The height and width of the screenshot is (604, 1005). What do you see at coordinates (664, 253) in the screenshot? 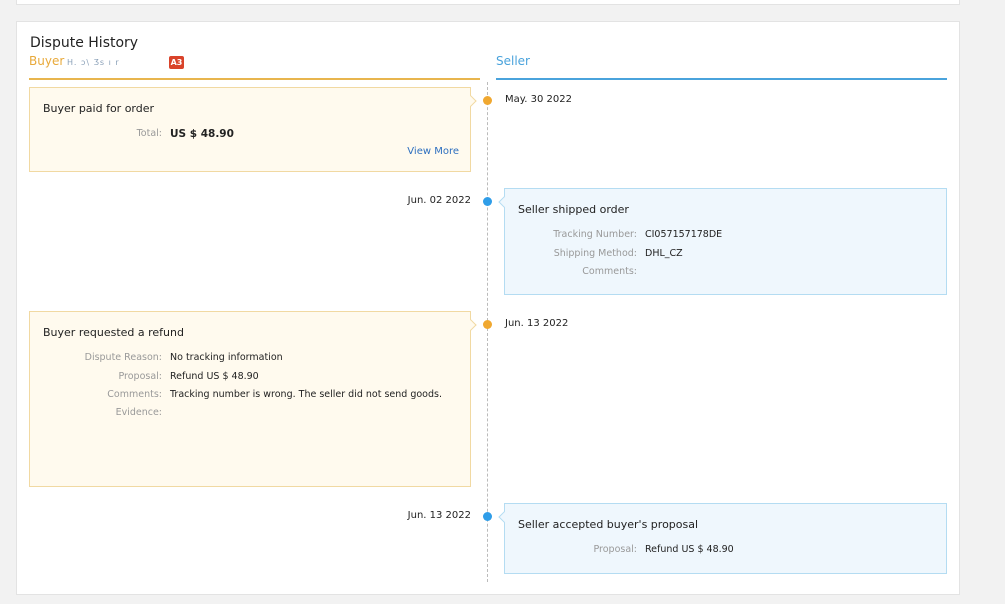
I see `shipping-method: DHL_CZ` at bounding box center [664, 253].